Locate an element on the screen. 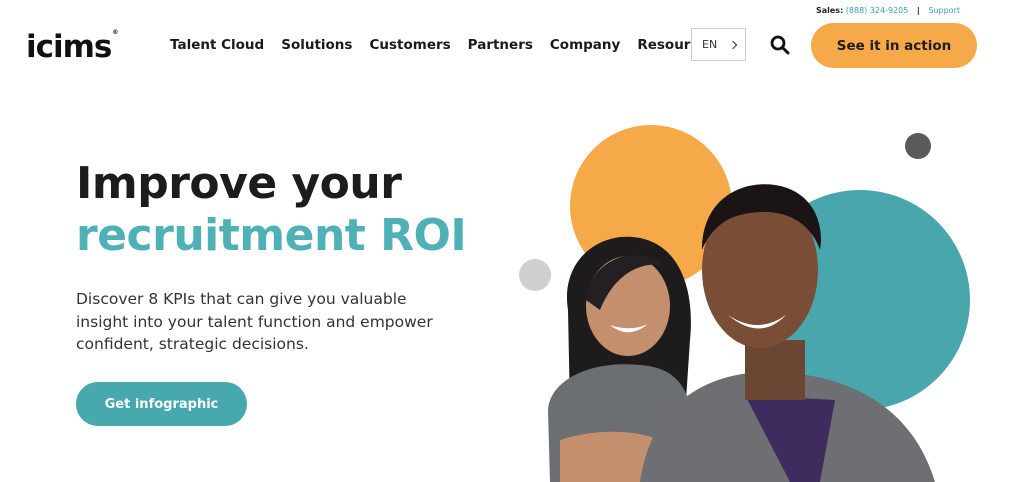 This screenshot has height=482, width=1024. hero-title-line1: Improve your is located at coordinates (239, 183).